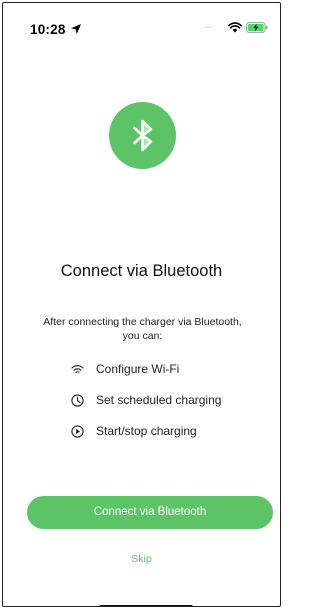 The height and width of the screenshot is (611, 320). Describe the element at coordinates (141, 271) in the screenshot. I see `page-title: Connect via Bluetooth` at that location.